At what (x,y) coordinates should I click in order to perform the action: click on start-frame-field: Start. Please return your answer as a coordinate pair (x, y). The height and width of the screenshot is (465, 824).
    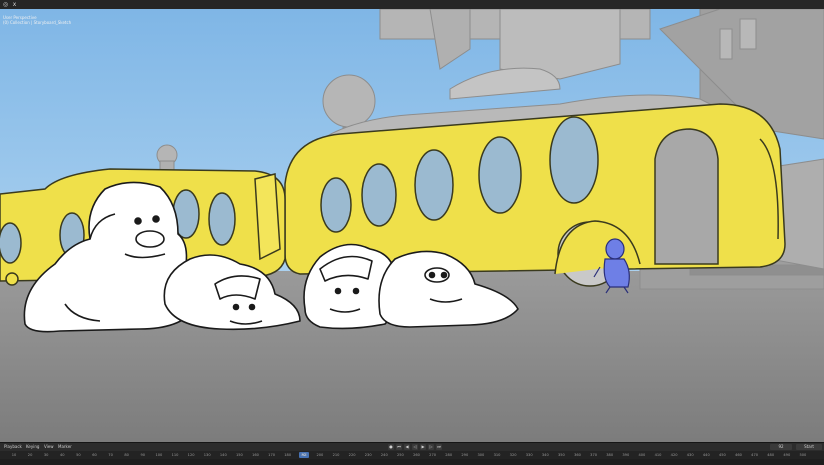
    Looking at the image, I should click on (809, 447).